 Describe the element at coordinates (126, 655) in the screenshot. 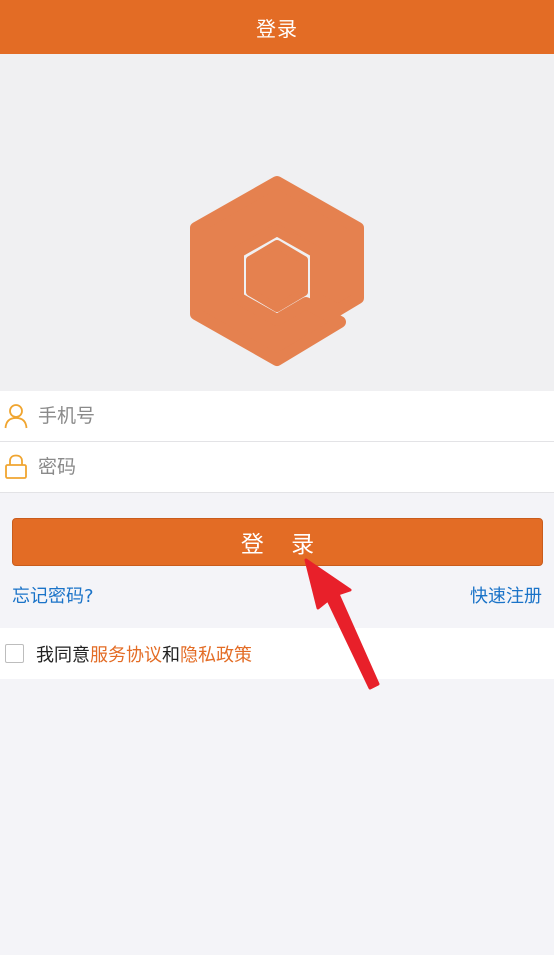

I see `service-terms-link: 服务协议` at that location.